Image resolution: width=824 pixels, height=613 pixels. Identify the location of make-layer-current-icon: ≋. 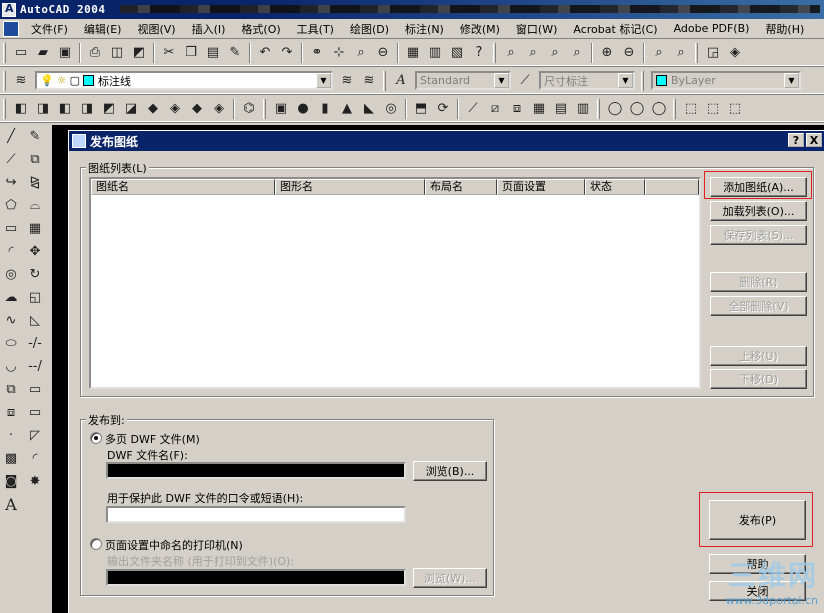
(347, 81).